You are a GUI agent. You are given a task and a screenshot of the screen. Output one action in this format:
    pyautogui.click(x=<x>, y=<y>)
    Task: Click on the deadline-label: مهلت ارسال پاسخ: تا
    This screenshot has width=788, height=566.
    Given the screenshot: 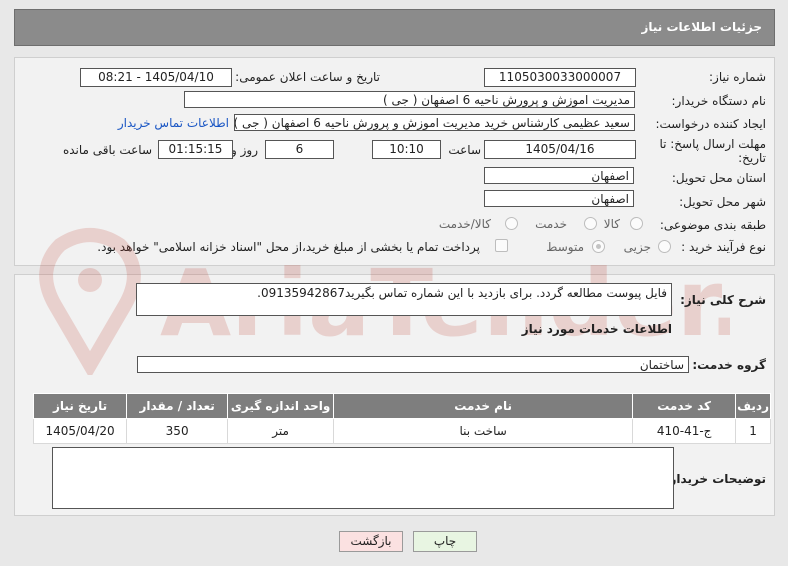 What is the action you would take?
    pyautogui.click(x=712, y=144)
    